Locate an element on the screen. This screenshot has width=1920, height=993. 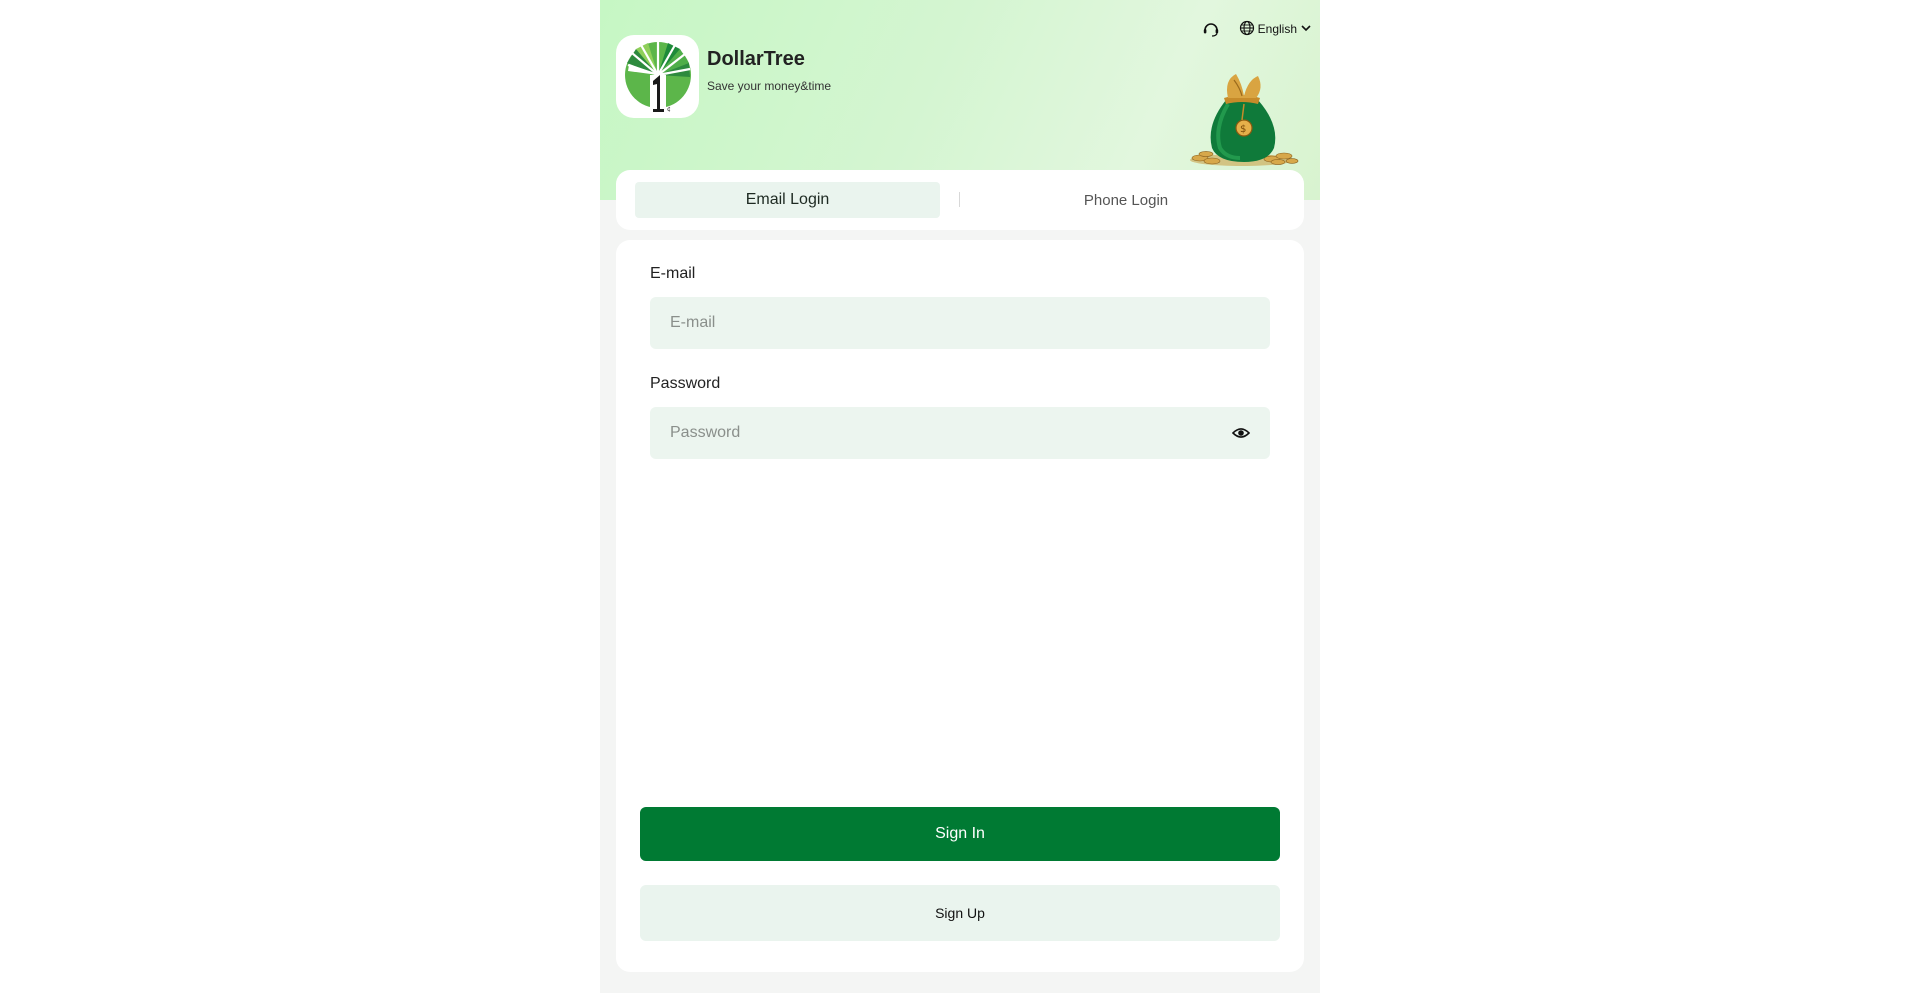
brand-block: ¢ DollarTree Save your money&time is located at coordinates (723, 76).